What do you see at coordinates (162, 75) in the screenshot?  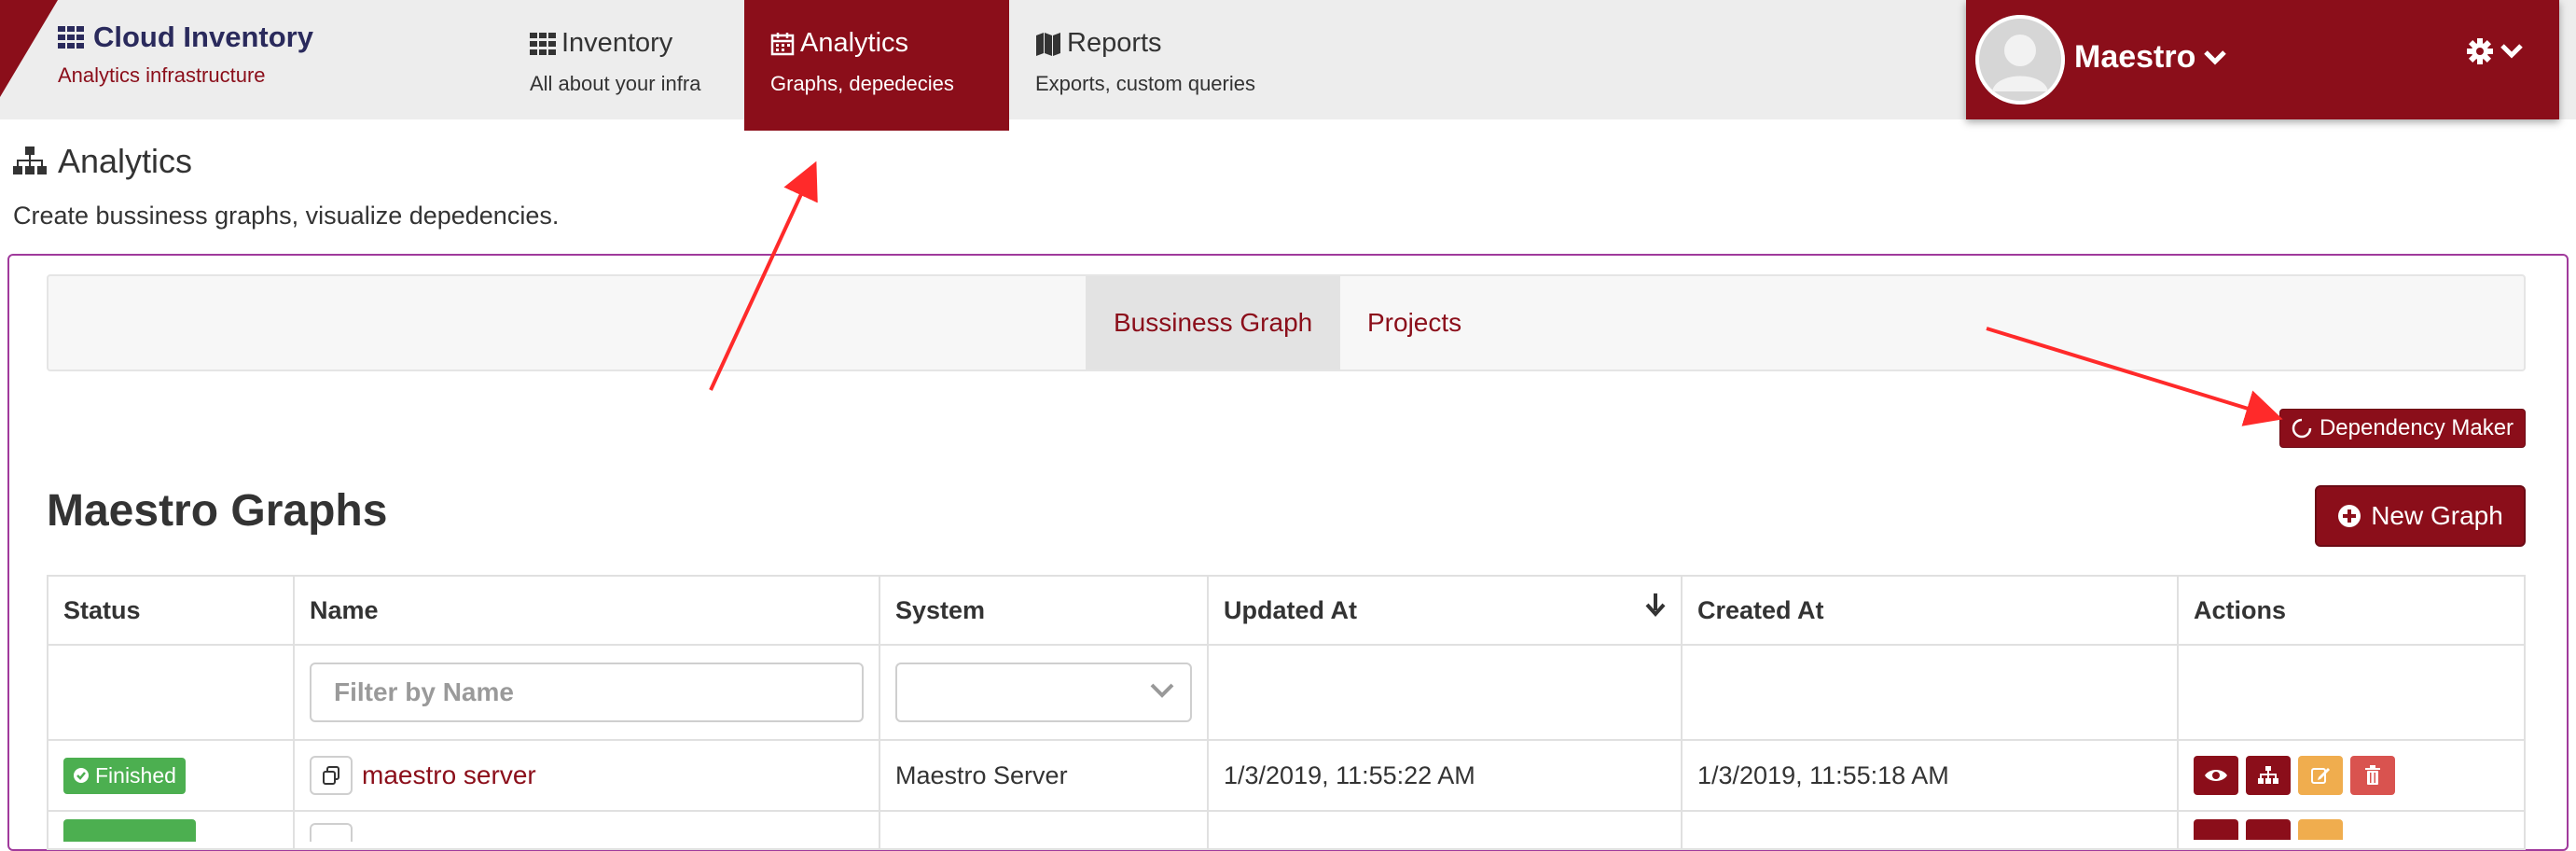 I see `brand-subtitle: Analytics infrastructure` at bounding box center [162, 75].